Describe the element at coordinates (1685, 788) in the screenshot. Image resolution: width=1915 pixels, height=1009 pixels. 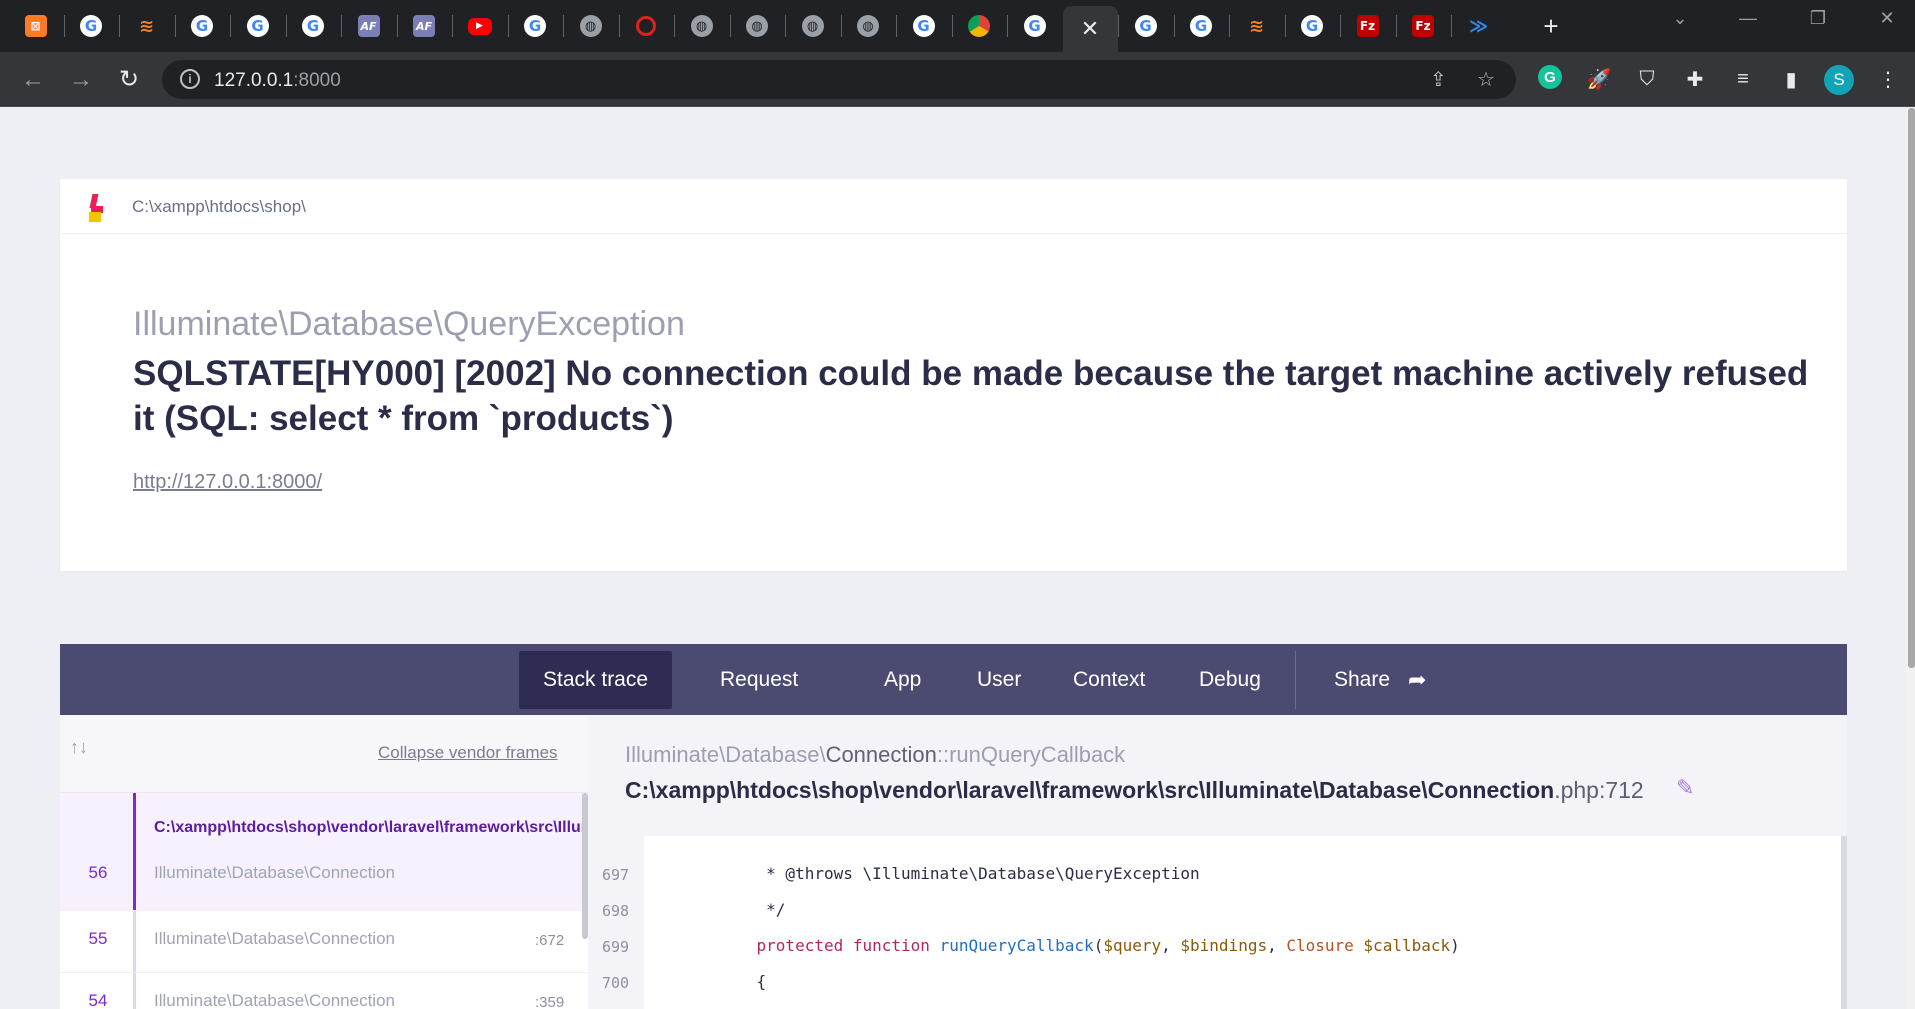
I see `edit-pencil-icon: ✎` at that location.